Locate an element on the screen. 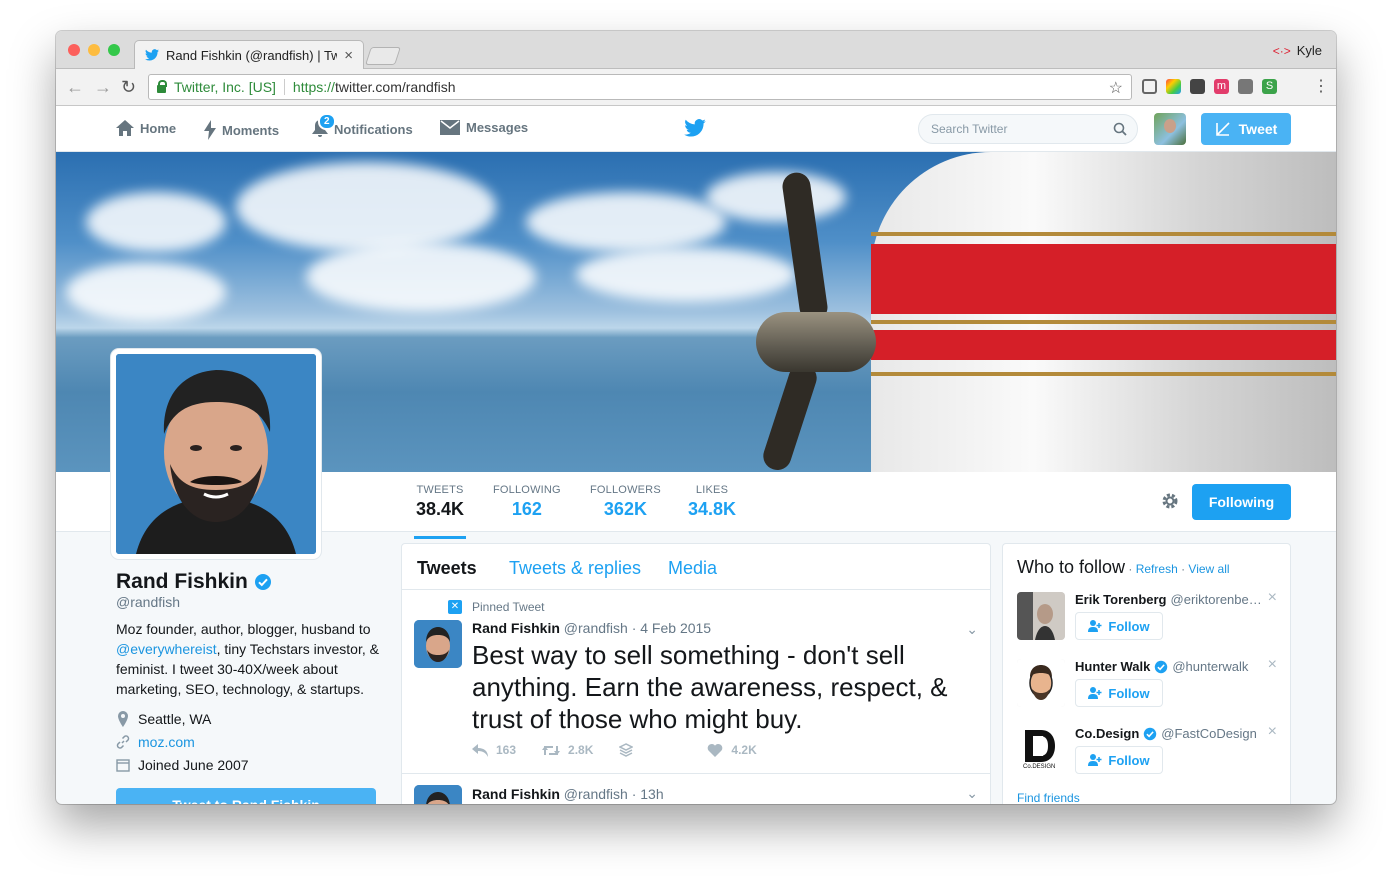  stat-tweets: TWEETS 38.4K is located at coordinates (440, 511).